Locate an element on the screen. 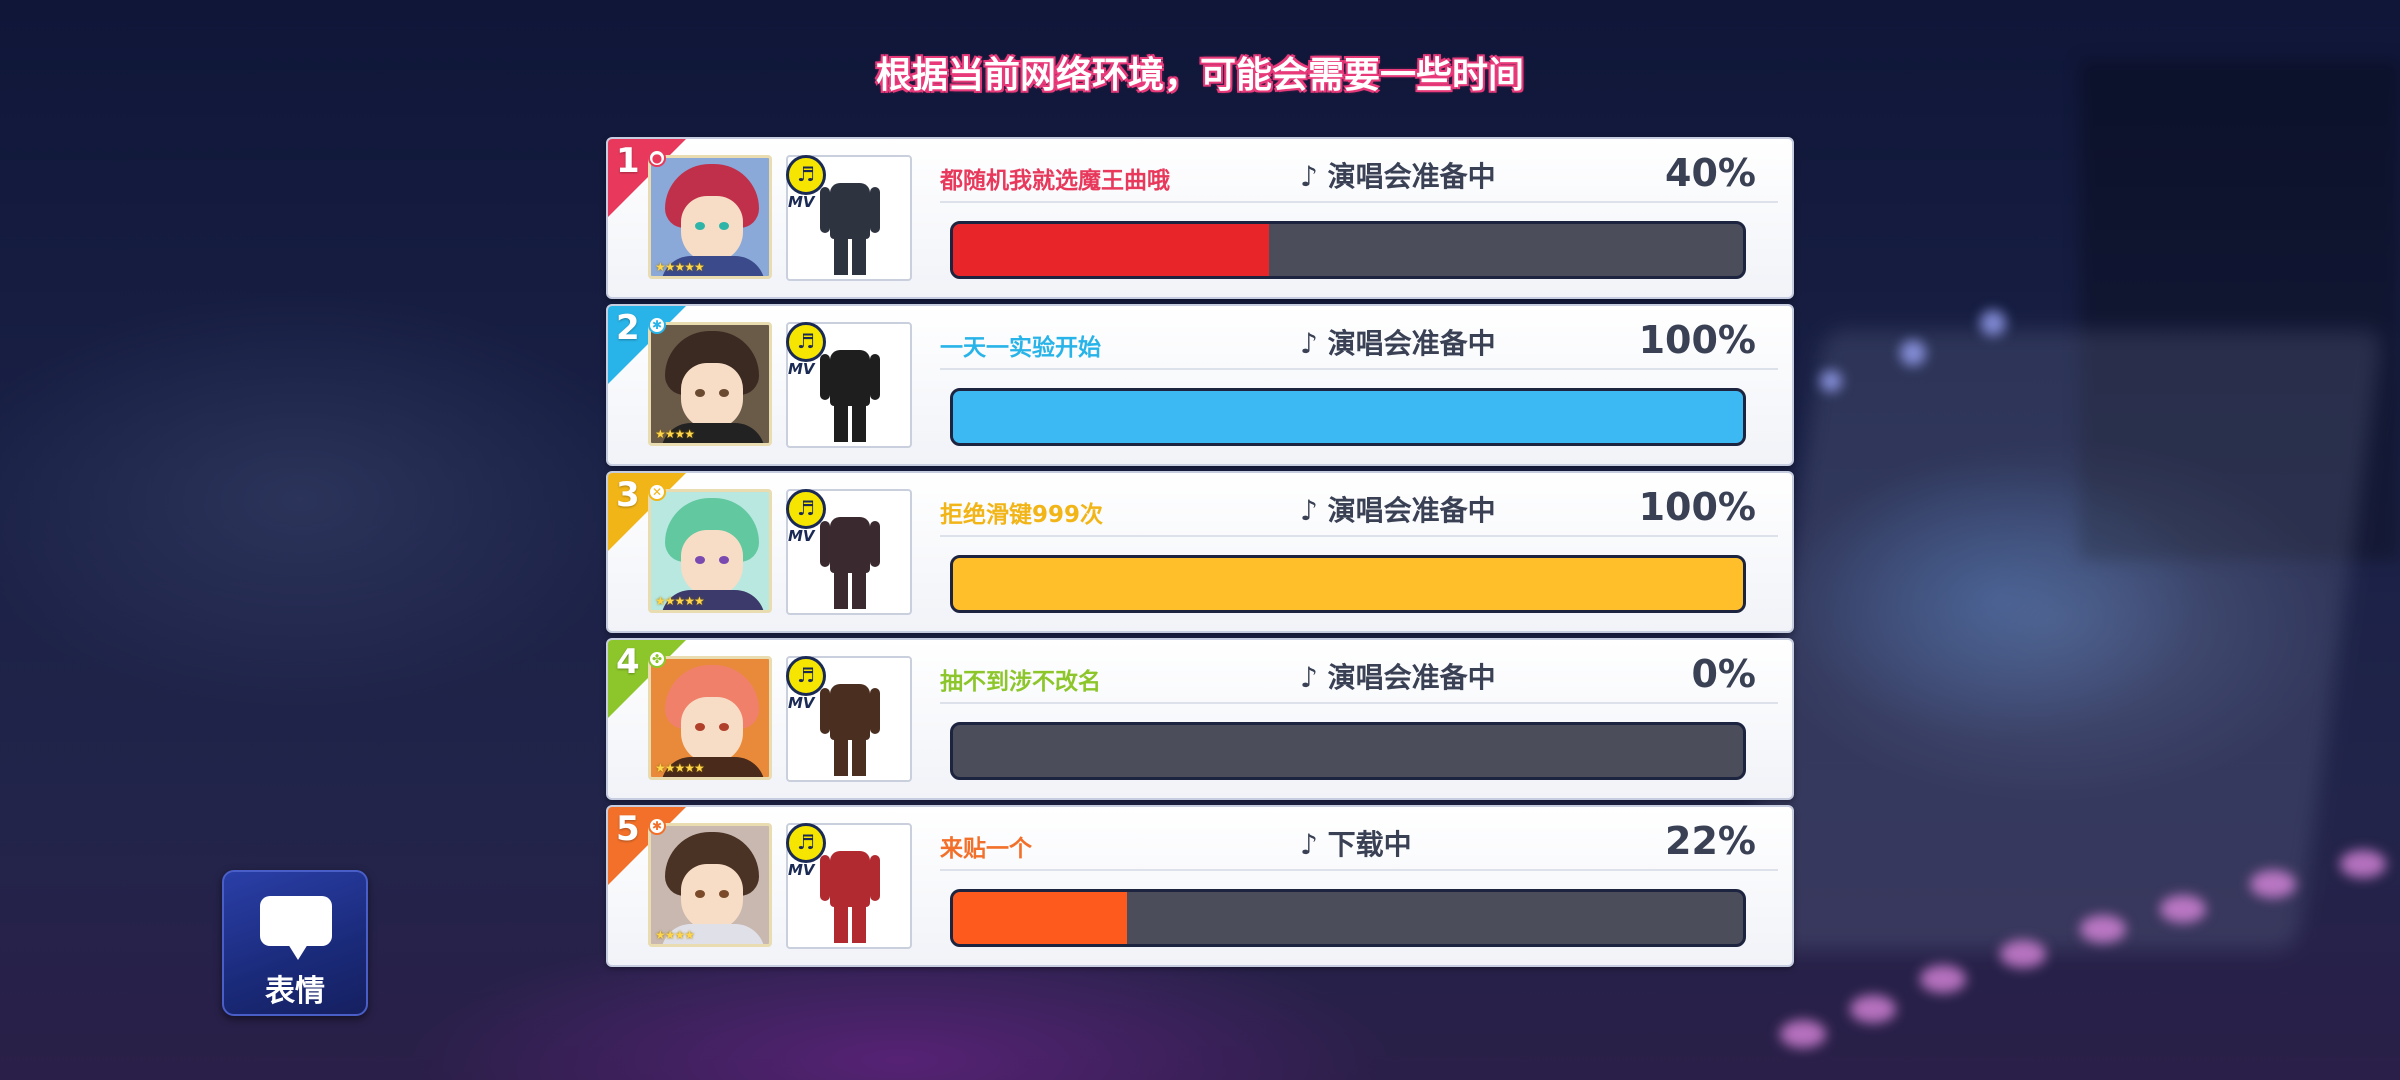 This screenshot has height=1080, width=2400. player-status: ♪ 下载中 is located at coordinates (1356, 844).